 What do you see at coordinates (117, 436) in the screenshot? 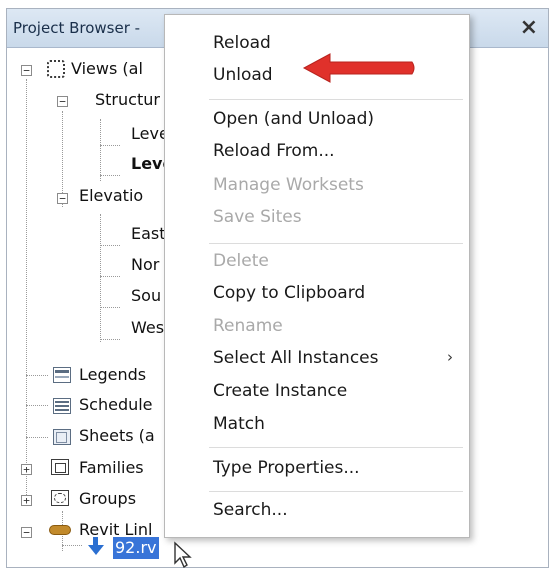
I see `tree-item-sheets: Sheets (a` at bounding box center [117, 436].